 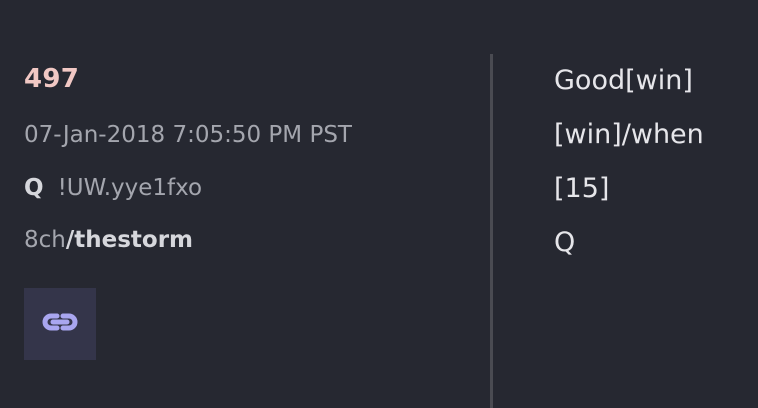 I want to click on message-line: Q, so click(x=565, y=242).